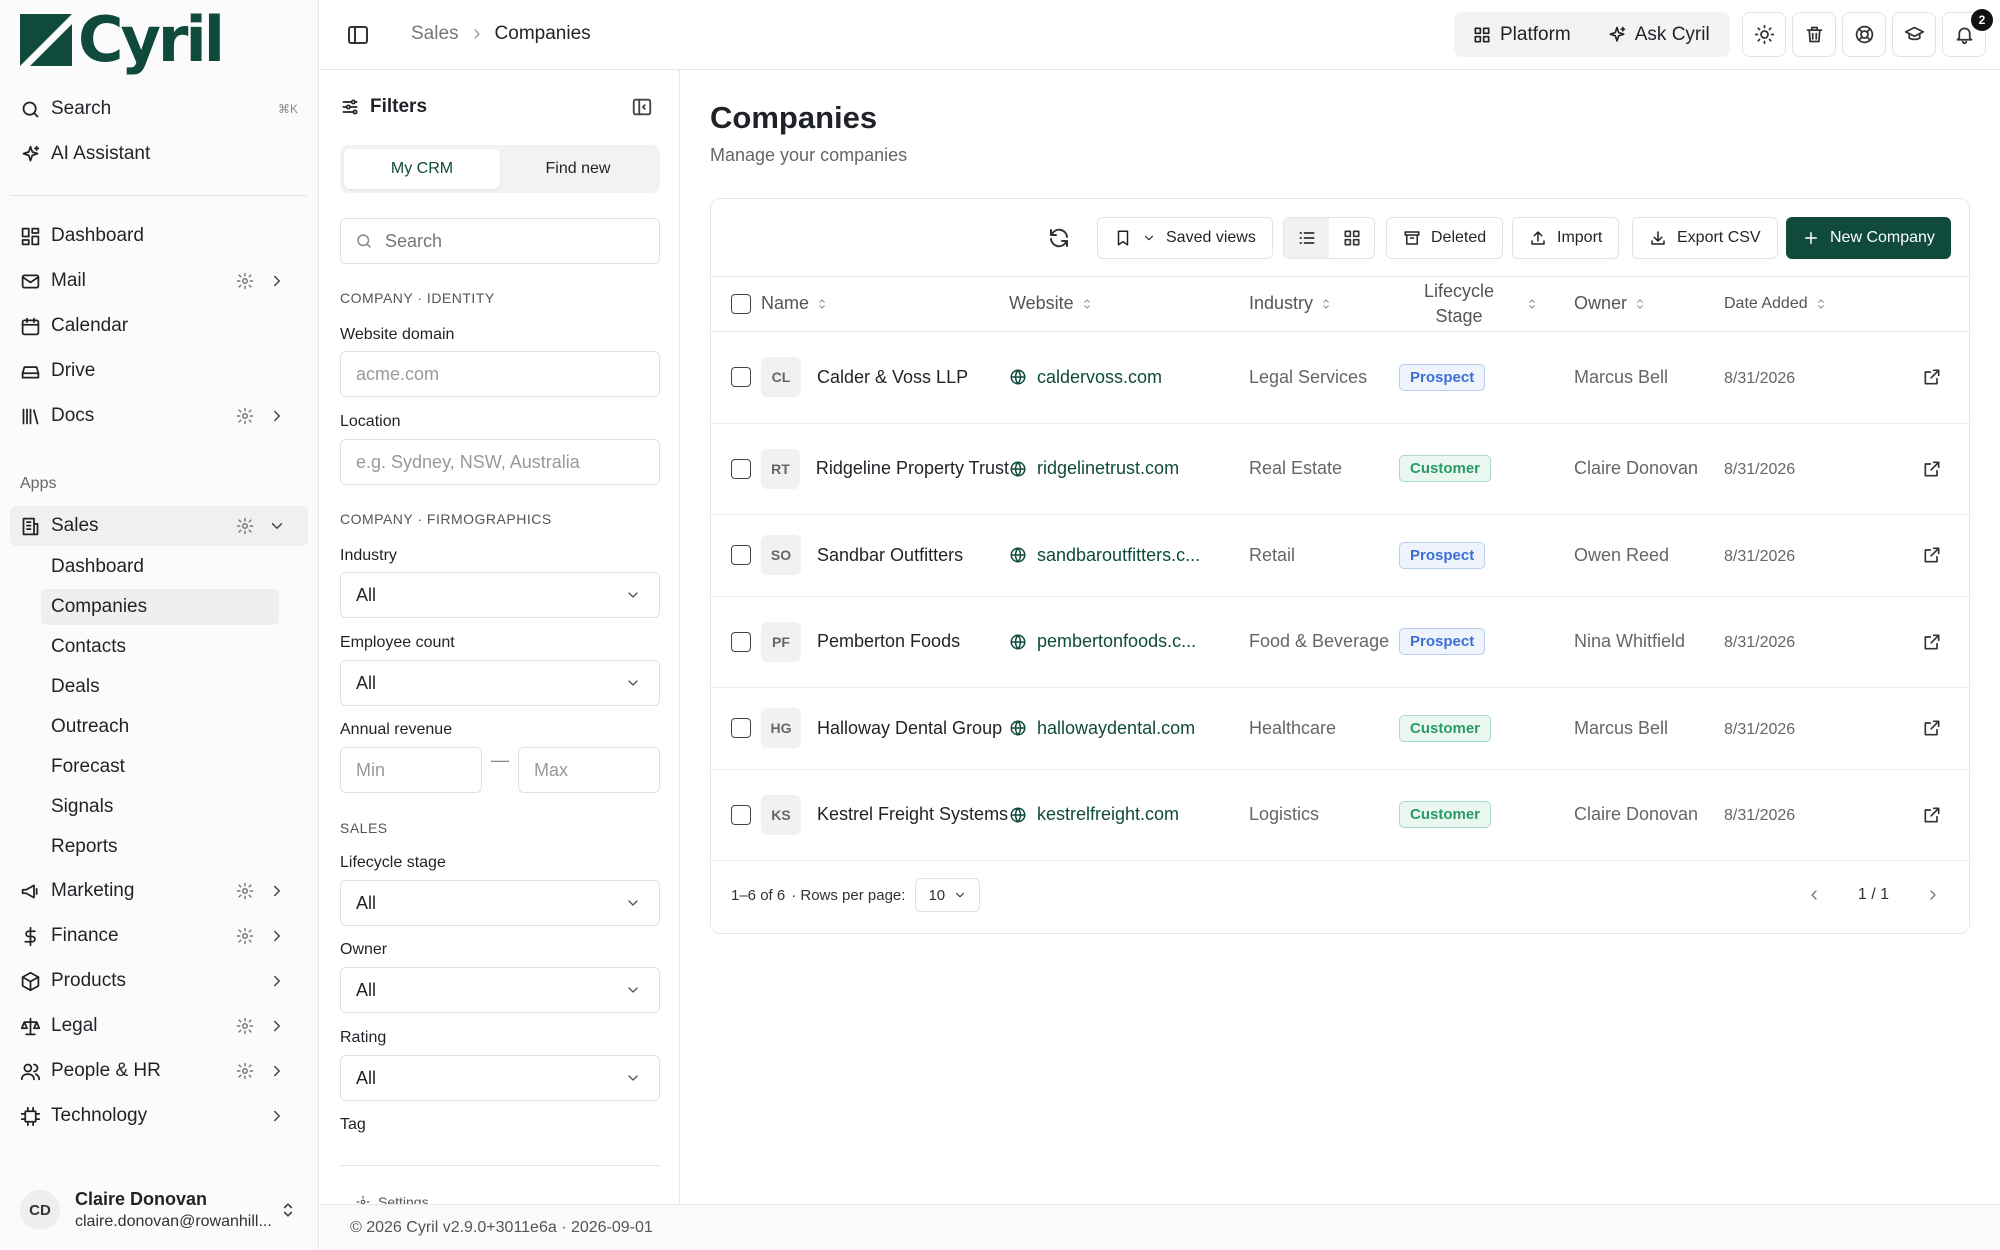  Describe the element at coordinates (1445, 238) in the screenshot. I see `deleted-button: Deleted` at that location.